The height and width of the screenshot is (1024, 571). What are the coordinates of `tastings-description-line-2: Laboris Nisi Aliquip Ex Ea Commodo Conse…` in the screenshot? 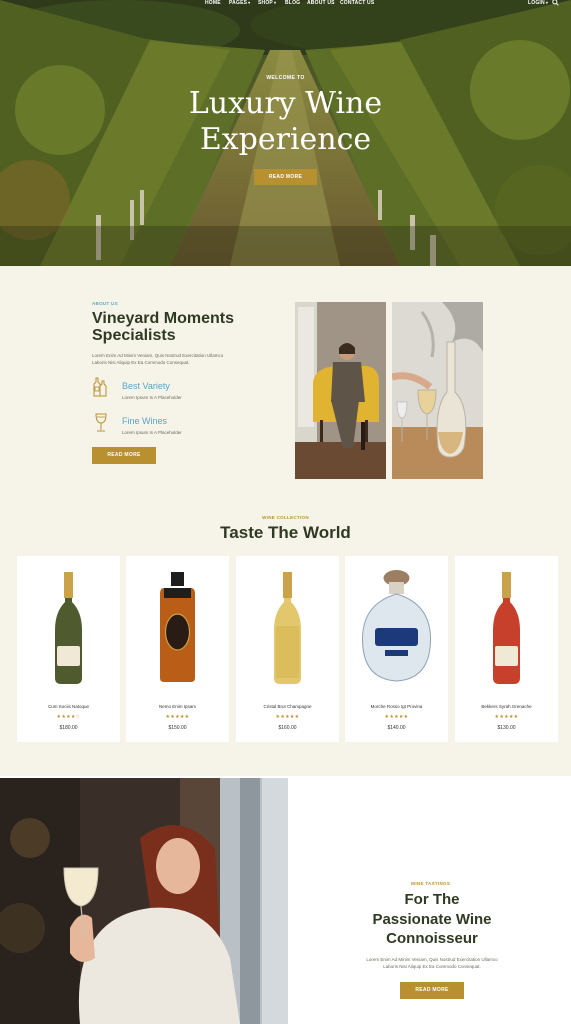 It's located at (432, 966).